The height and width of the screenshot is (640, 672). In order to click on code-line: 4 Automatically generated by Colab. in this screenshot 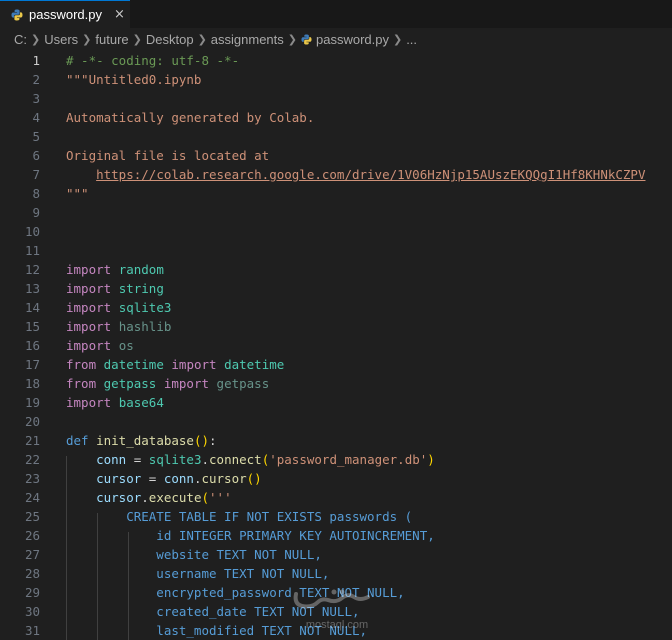, I will do `click(336, 117)`.